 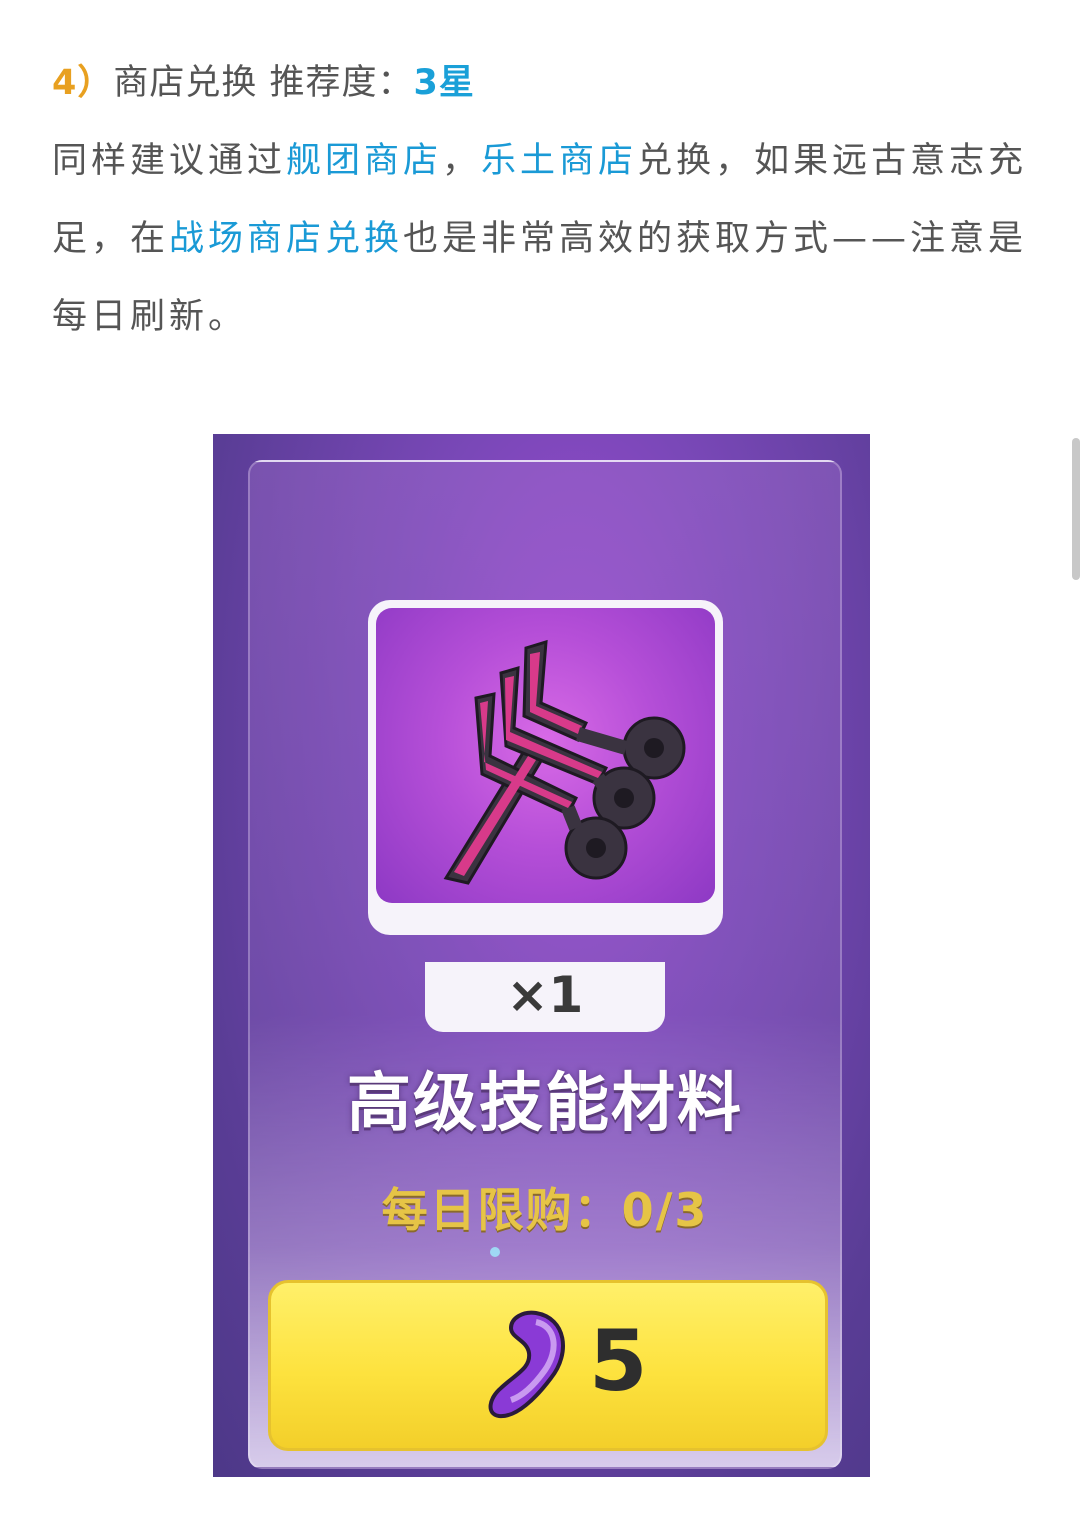 I want to click on heading-number: 4）, so click(x=83, y=83).